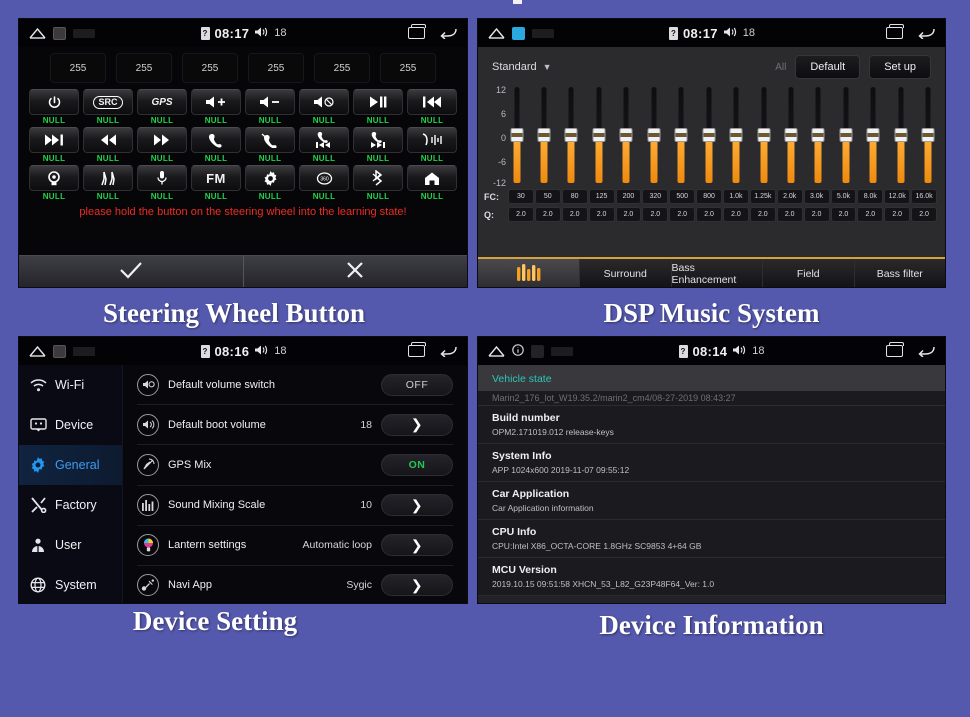 The height and width of the screenshot is (717, 970). I want to click on steering-button-phone-prev: NULL, so click(324, 145).